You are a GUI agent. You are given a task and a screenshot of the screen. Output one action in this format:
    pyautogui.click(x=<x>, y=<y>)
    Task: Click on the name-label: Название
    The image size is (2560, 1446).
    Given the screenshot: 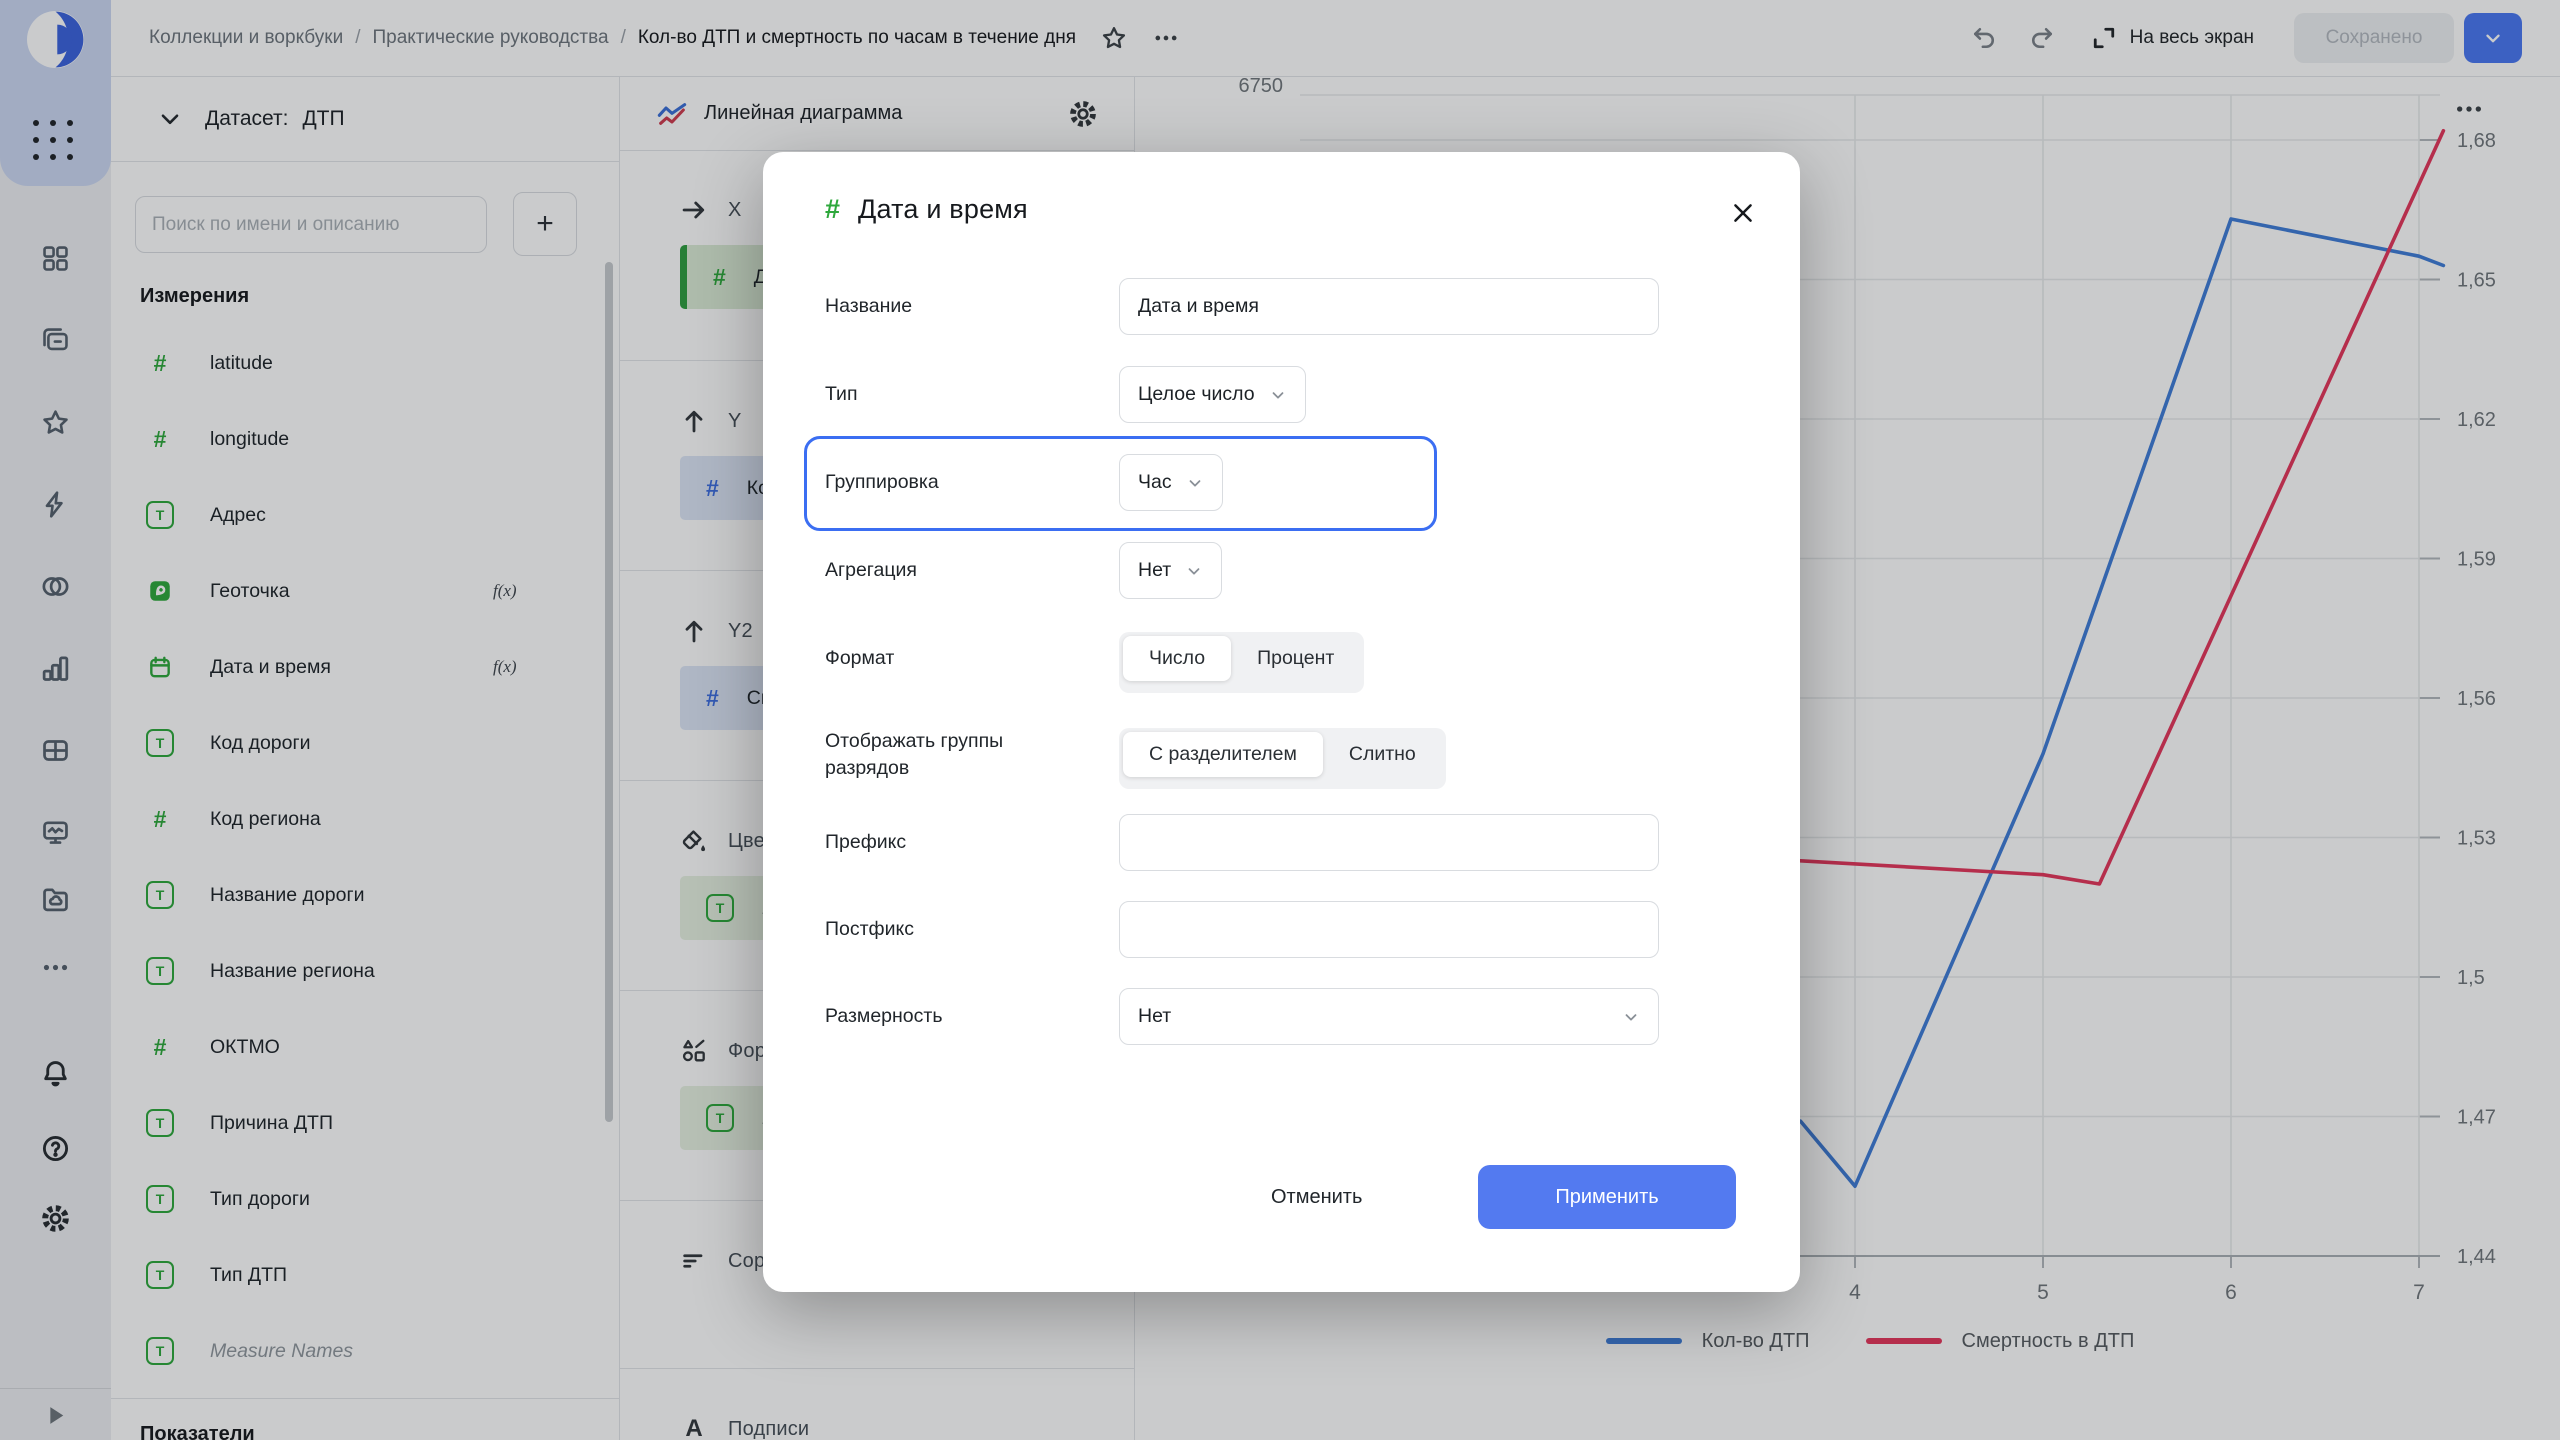 What is the action you would take?
    pyautogui.click(x=869, y=306)
    